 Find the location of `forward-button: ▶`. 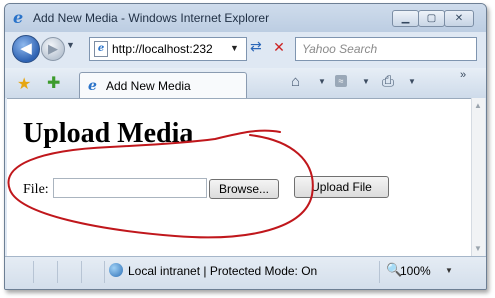

forward-button: ▶ is located at coordinates (53, 49).